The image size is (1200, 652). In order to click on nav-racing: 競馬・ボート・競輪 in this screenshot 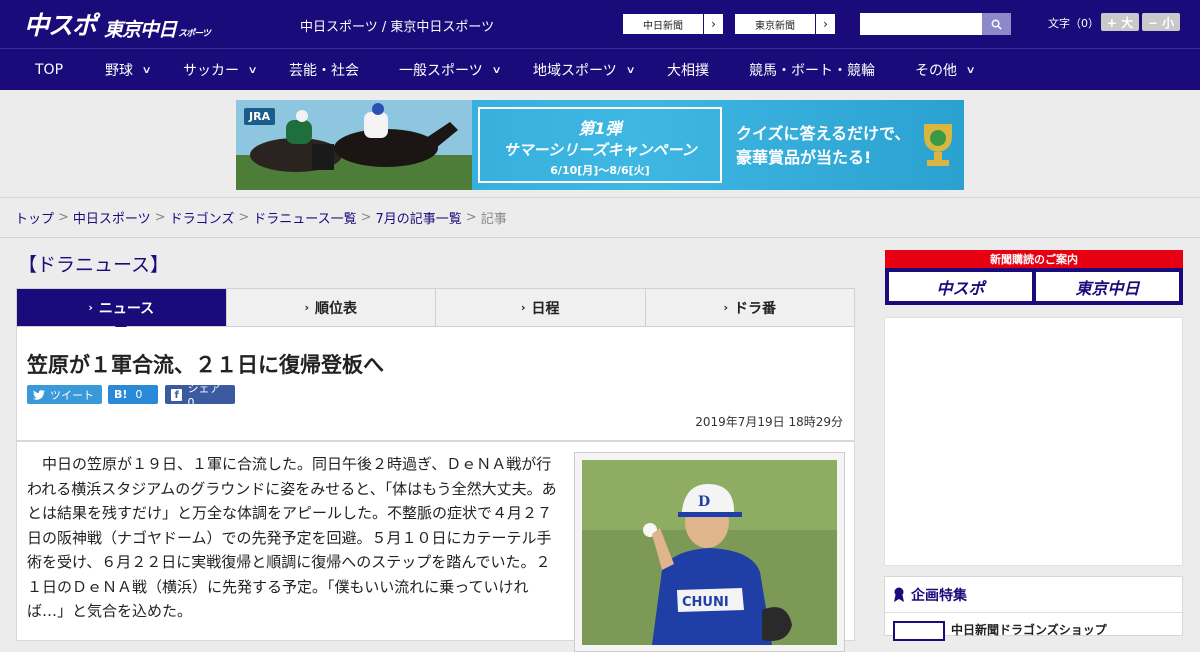, I will do `click(812, 70)`.